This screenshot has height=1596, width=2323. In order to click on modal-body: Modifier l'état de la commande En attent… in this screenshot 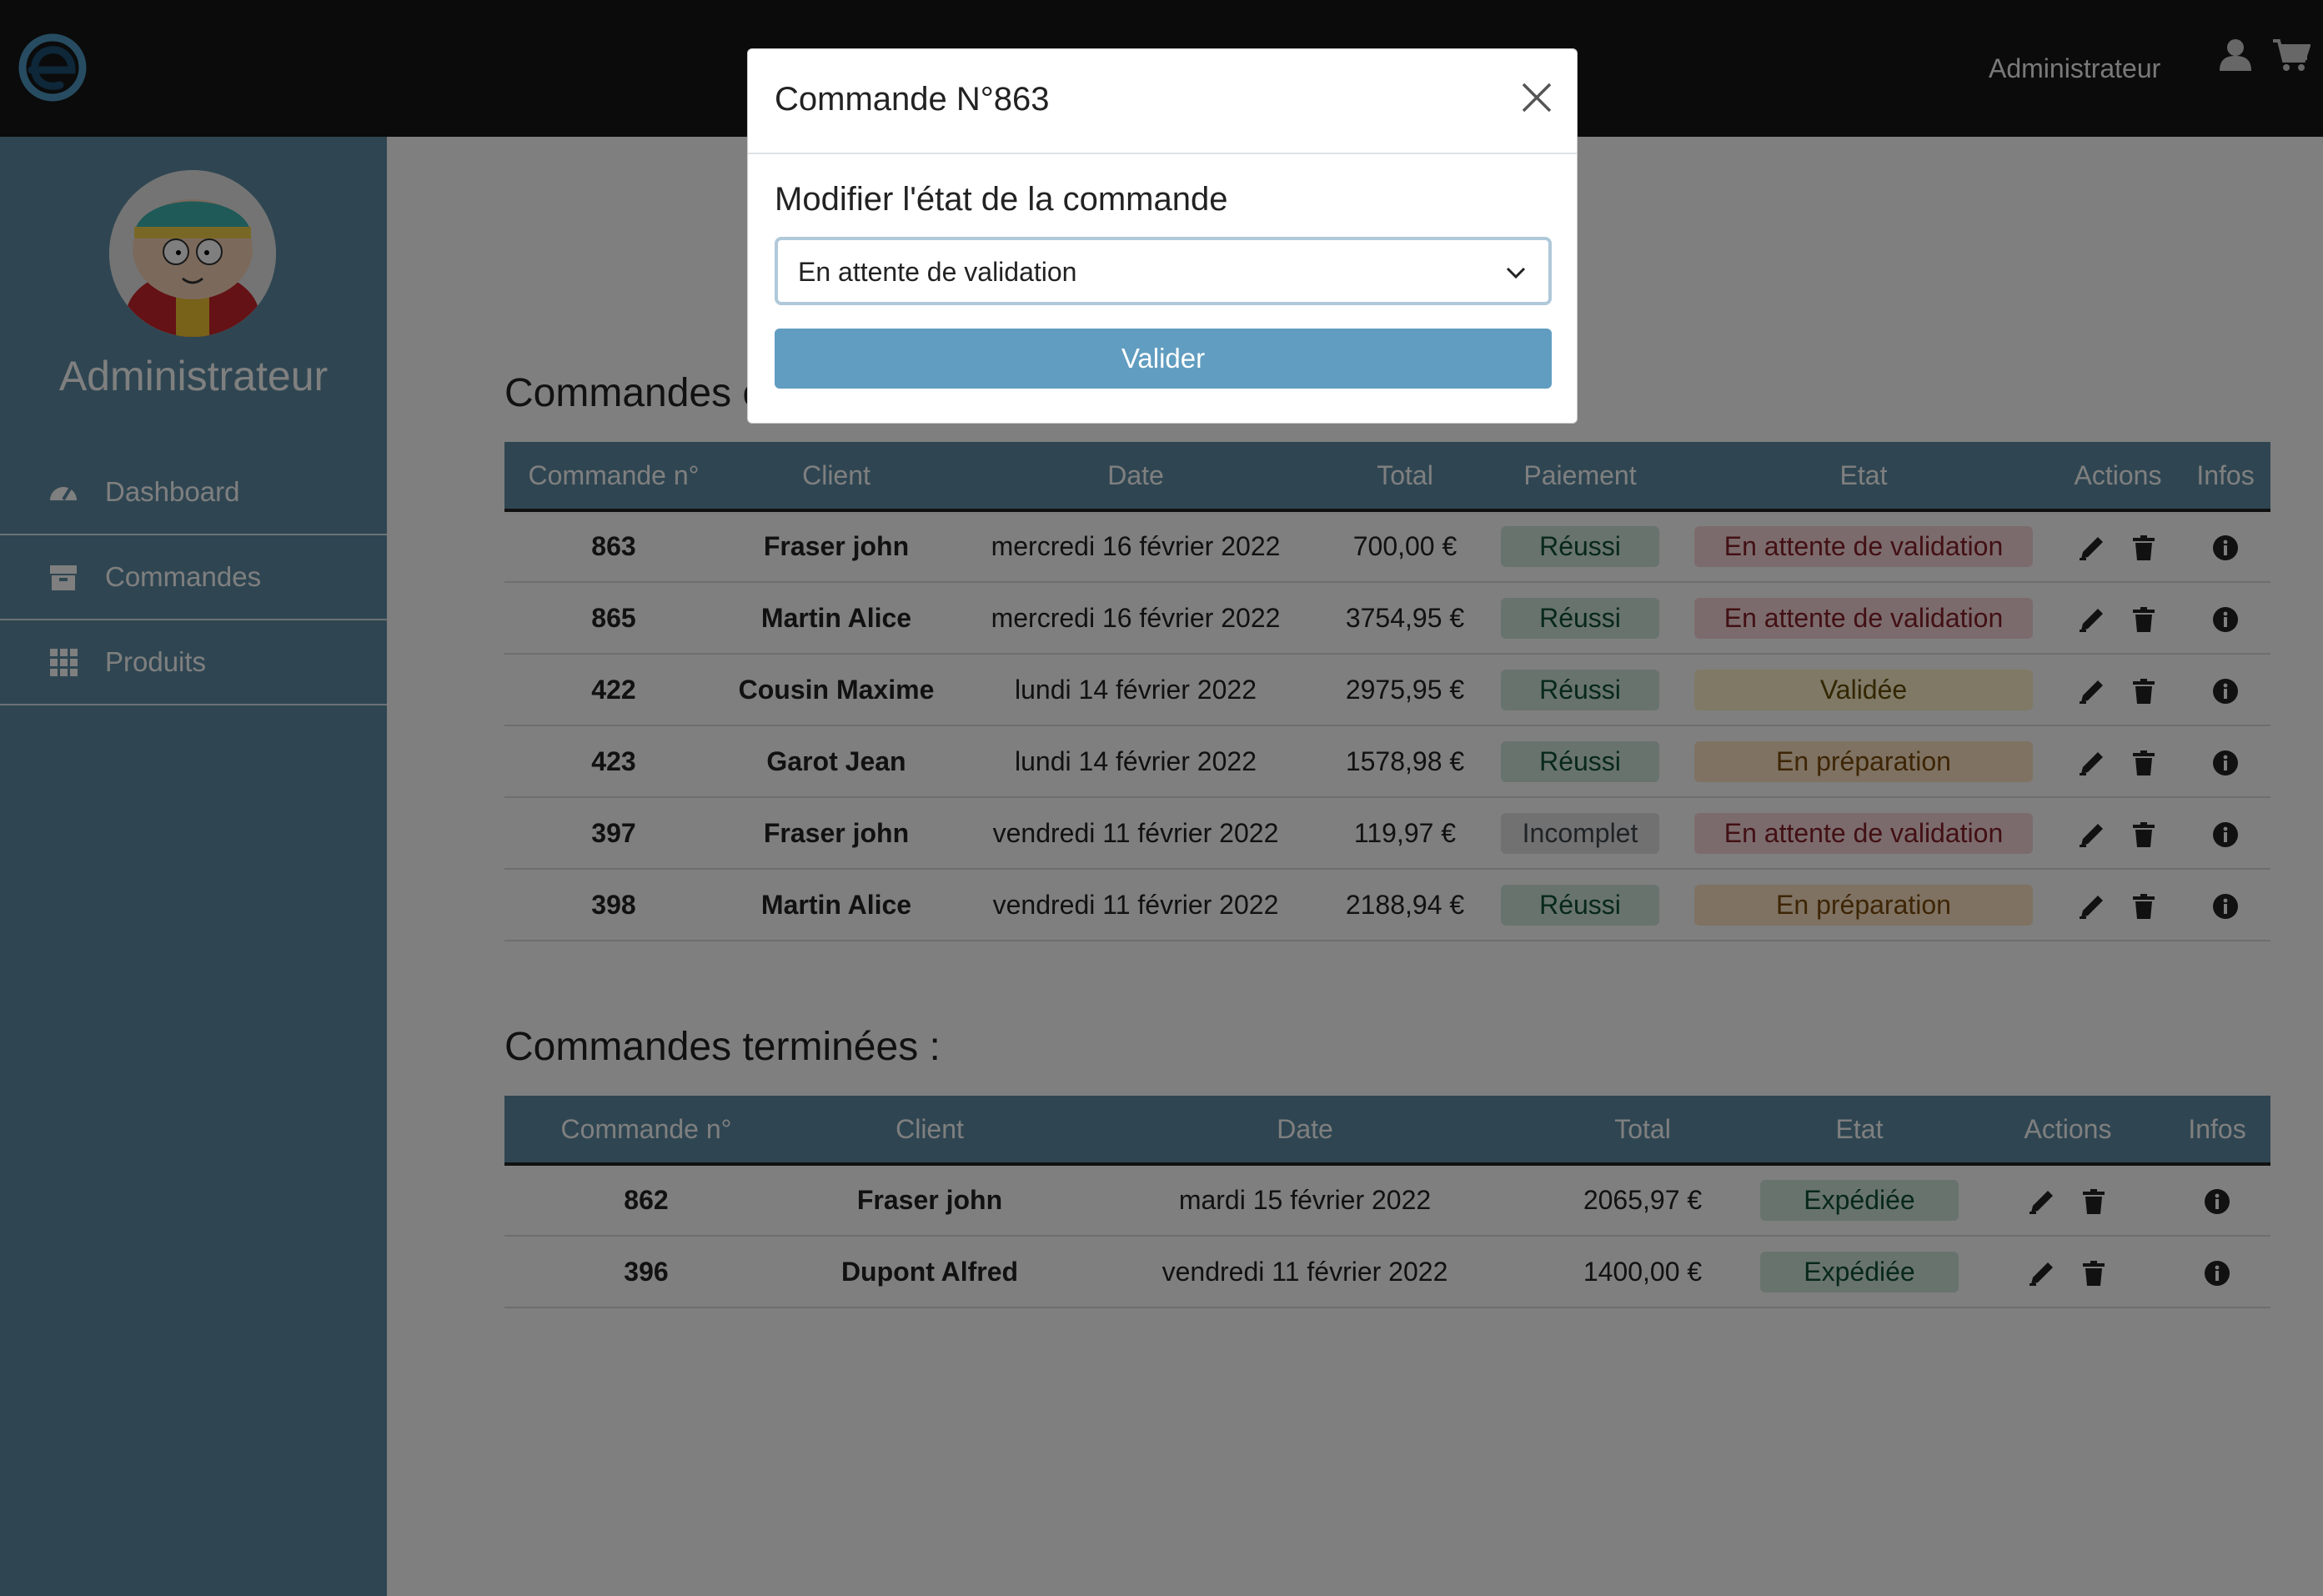, I will do `click(1163, 285)`.